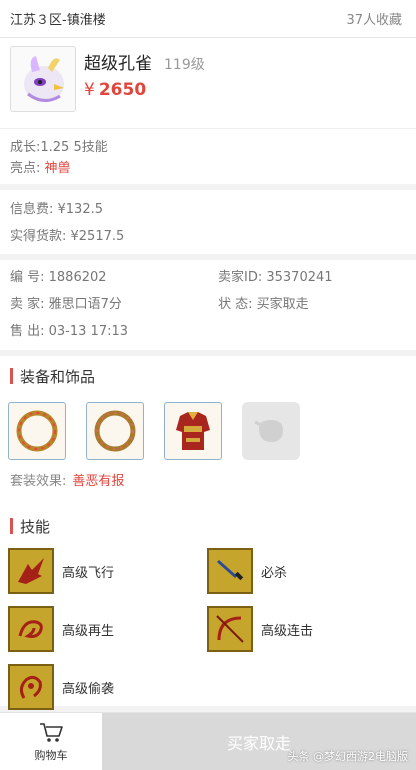  I want to click on skill-advanced-sneak: 高级偷袭, so click(107, 687).